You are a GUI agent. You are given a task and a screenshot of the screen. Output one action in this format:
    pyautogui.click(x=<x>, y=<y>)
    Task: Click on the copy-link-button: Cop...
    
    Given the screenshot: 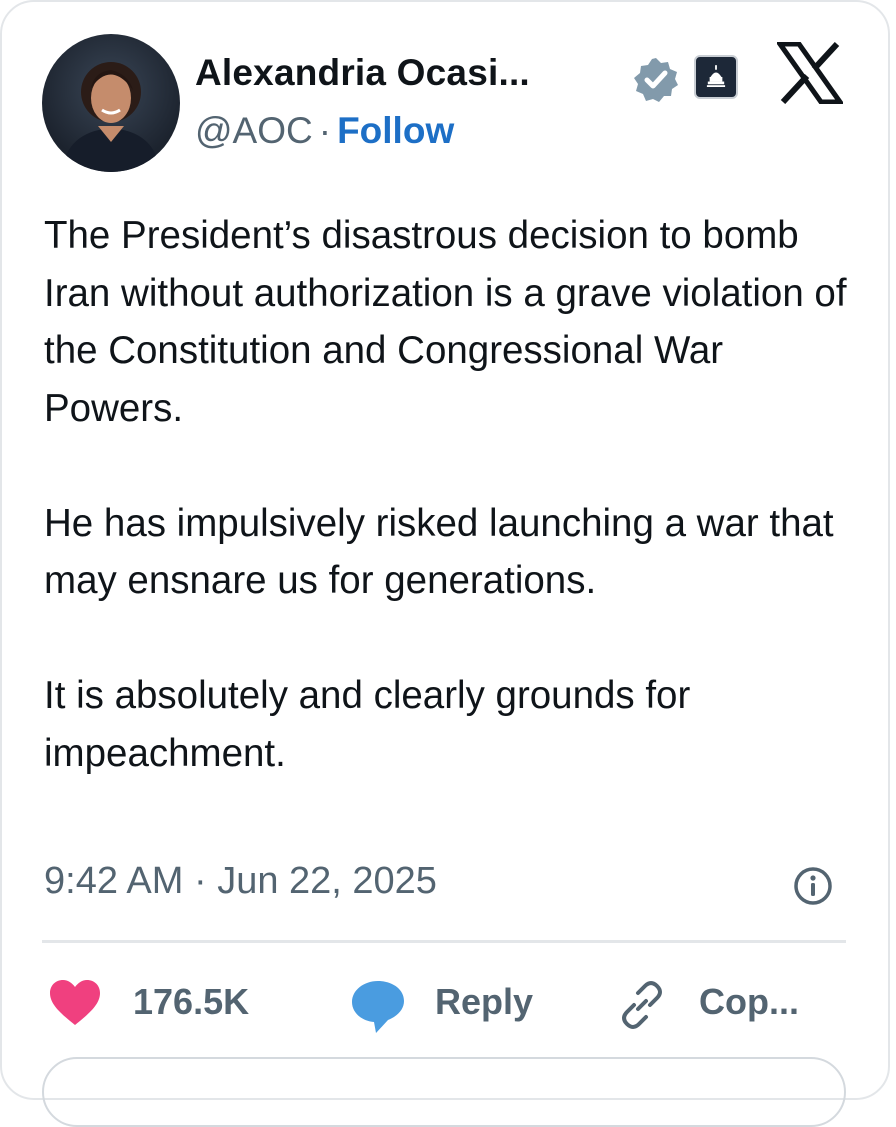 What is the action you would take?
    pyautogui.click(x=749, y=1002)
    